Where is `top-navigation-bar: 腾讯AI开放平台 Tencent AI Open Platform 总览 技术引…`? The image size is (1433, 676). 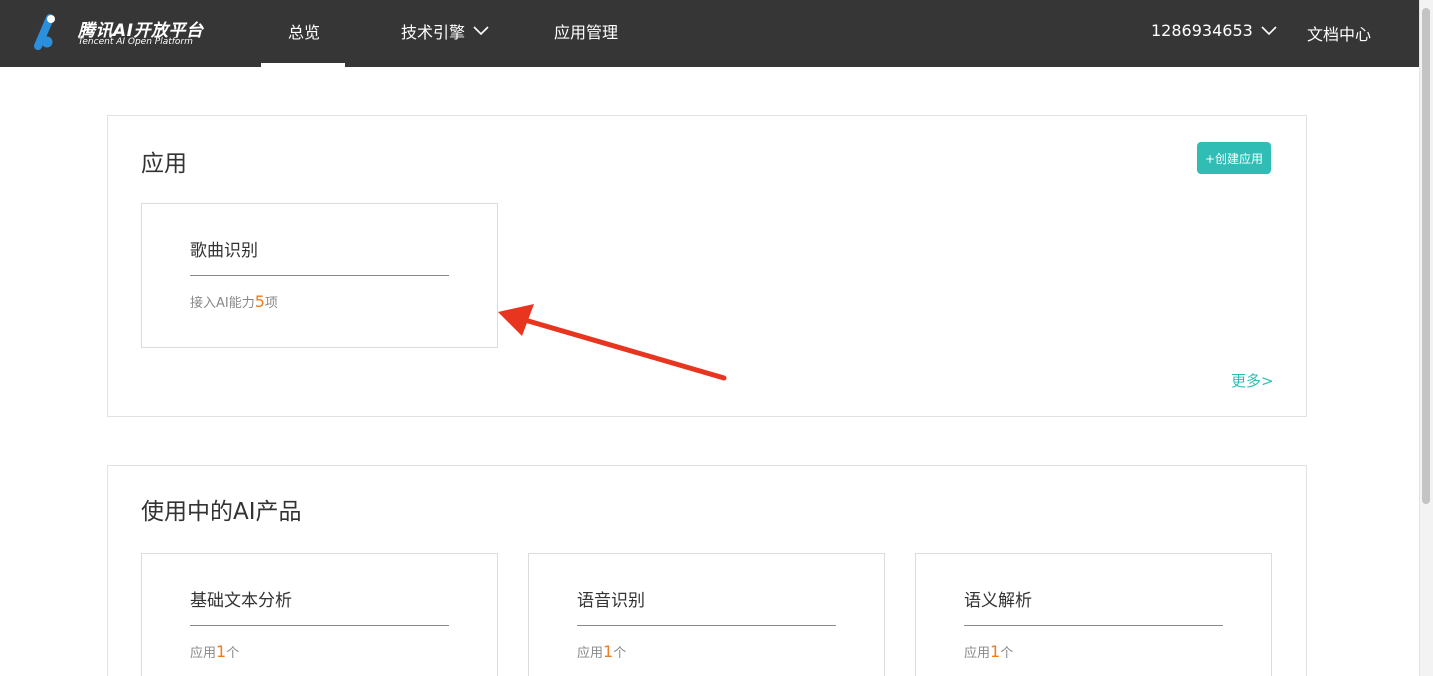 top-navigation-bar: 腾讯AI开放平台 Tencent AI Open Platform 总览 技术引… is located at coordinates (709, 33).